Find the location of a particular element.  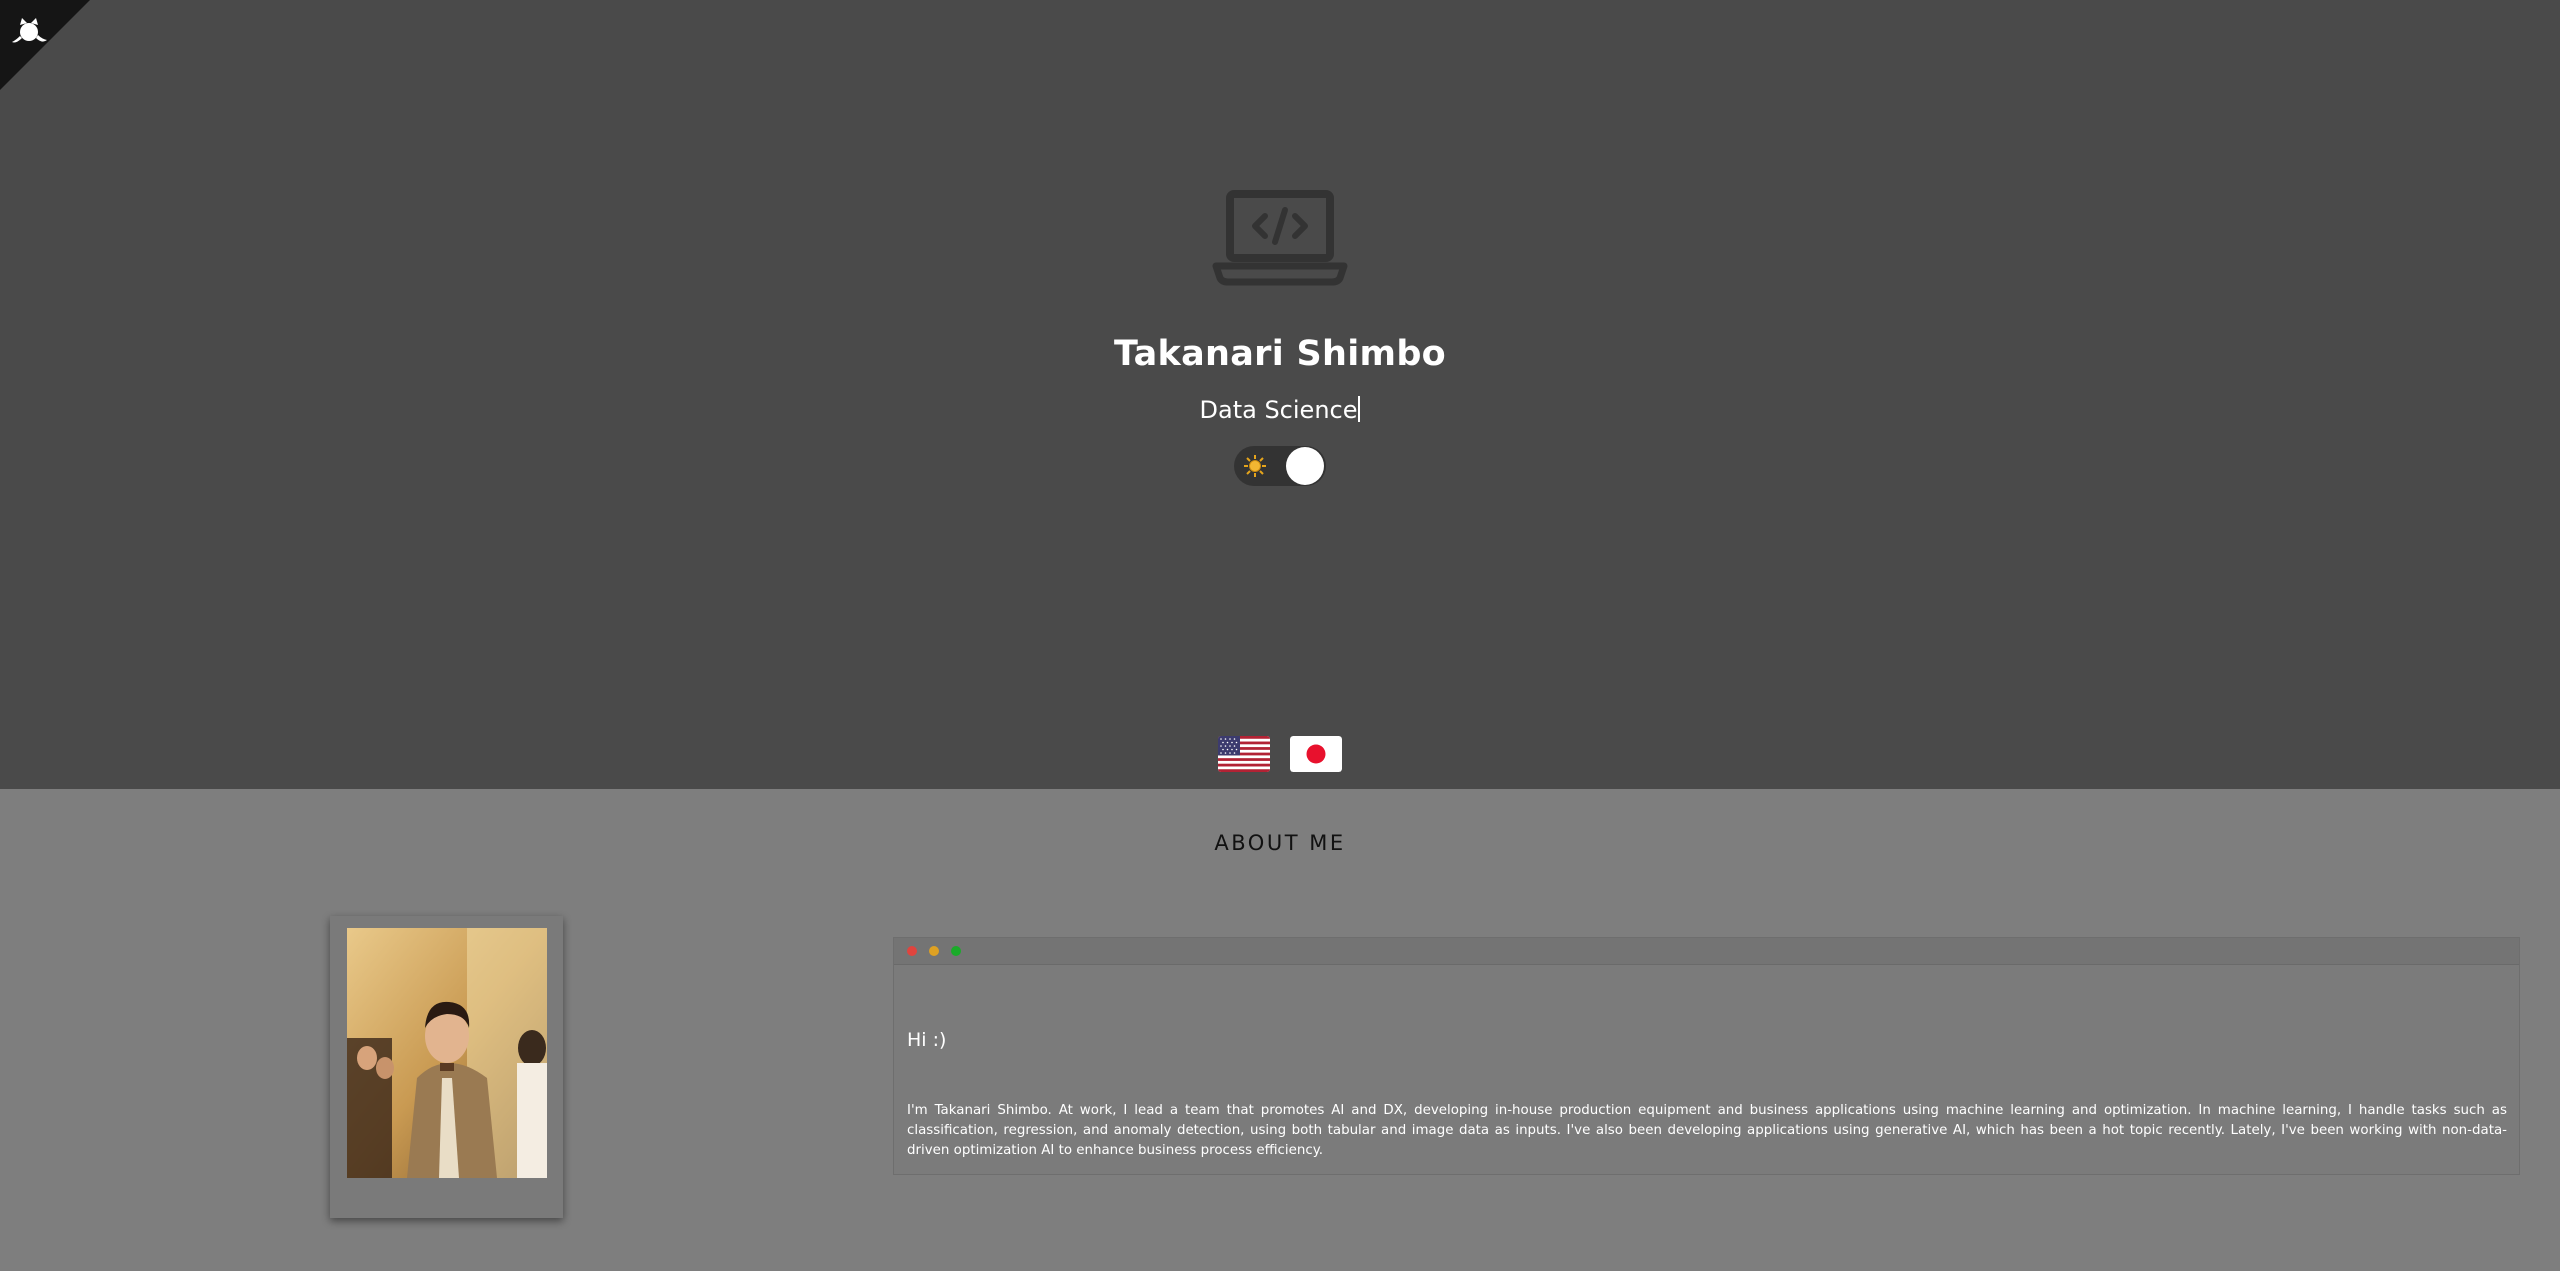

github-octocat-icon is located at coordinates (45, 45).